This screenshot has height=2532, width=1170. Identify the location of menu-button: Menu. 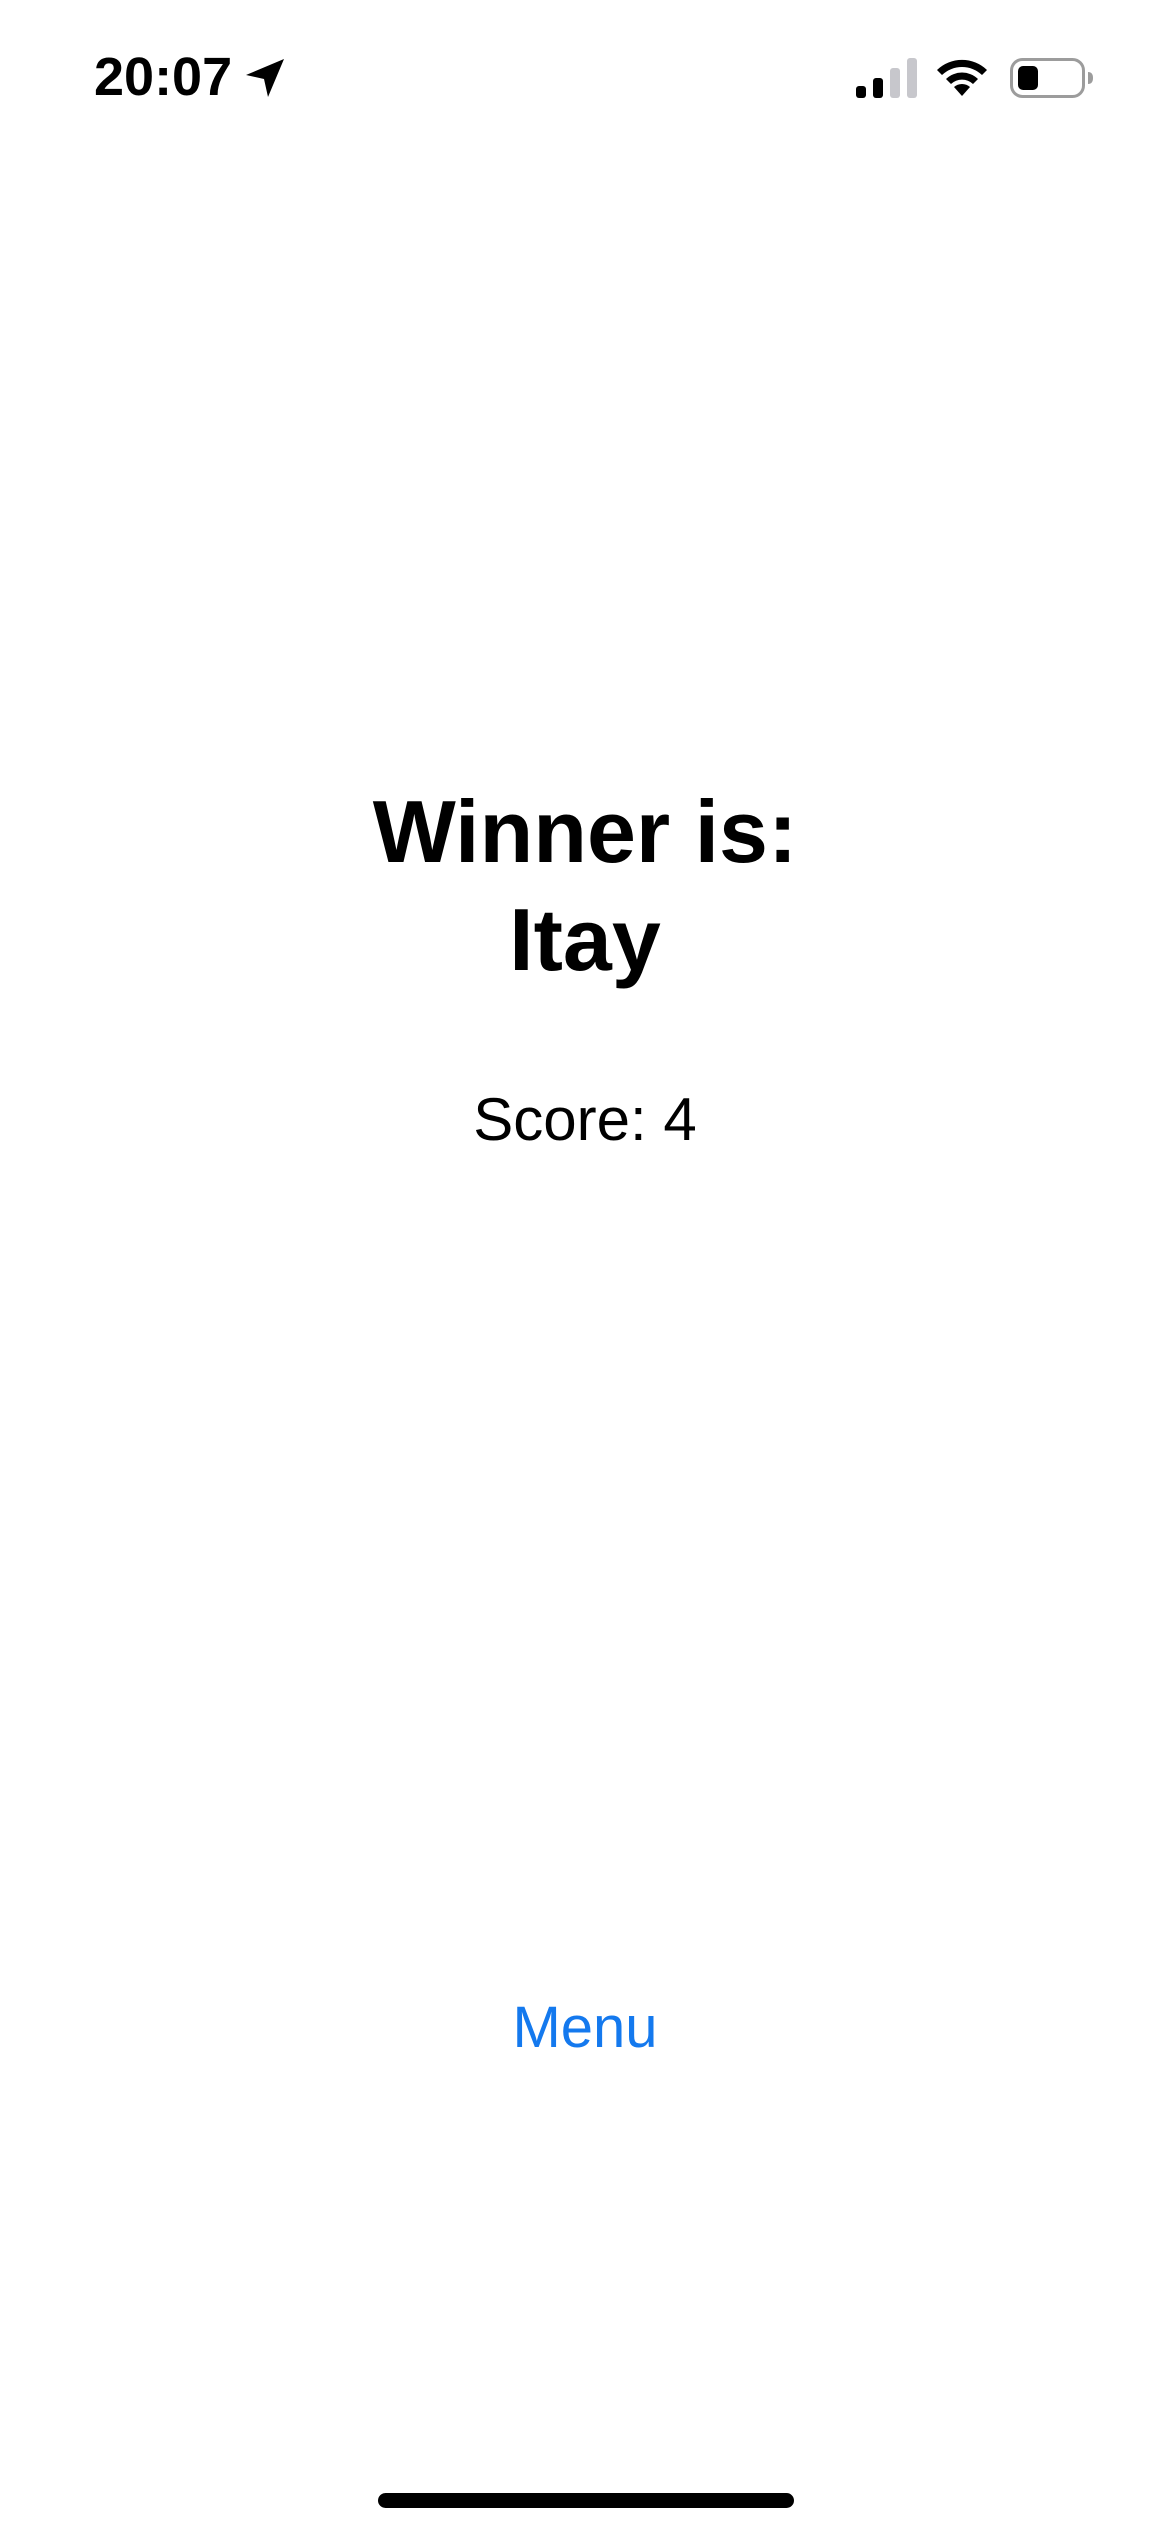
(585, 2028).